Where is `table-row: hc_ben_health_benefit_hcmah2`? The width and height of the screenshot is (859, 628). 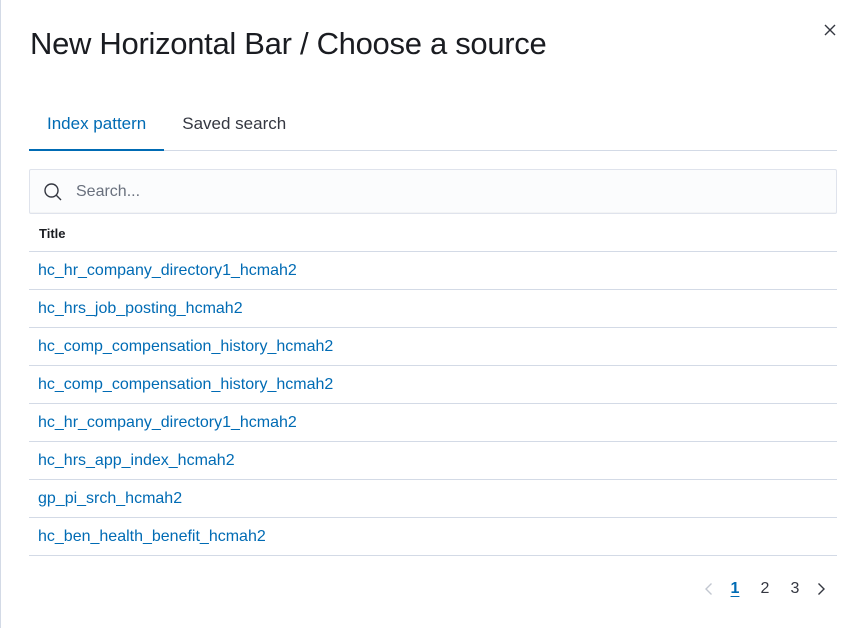
table-row: hc_ben_health_benefit_hcmah2 is located at coordinates (433, 537).